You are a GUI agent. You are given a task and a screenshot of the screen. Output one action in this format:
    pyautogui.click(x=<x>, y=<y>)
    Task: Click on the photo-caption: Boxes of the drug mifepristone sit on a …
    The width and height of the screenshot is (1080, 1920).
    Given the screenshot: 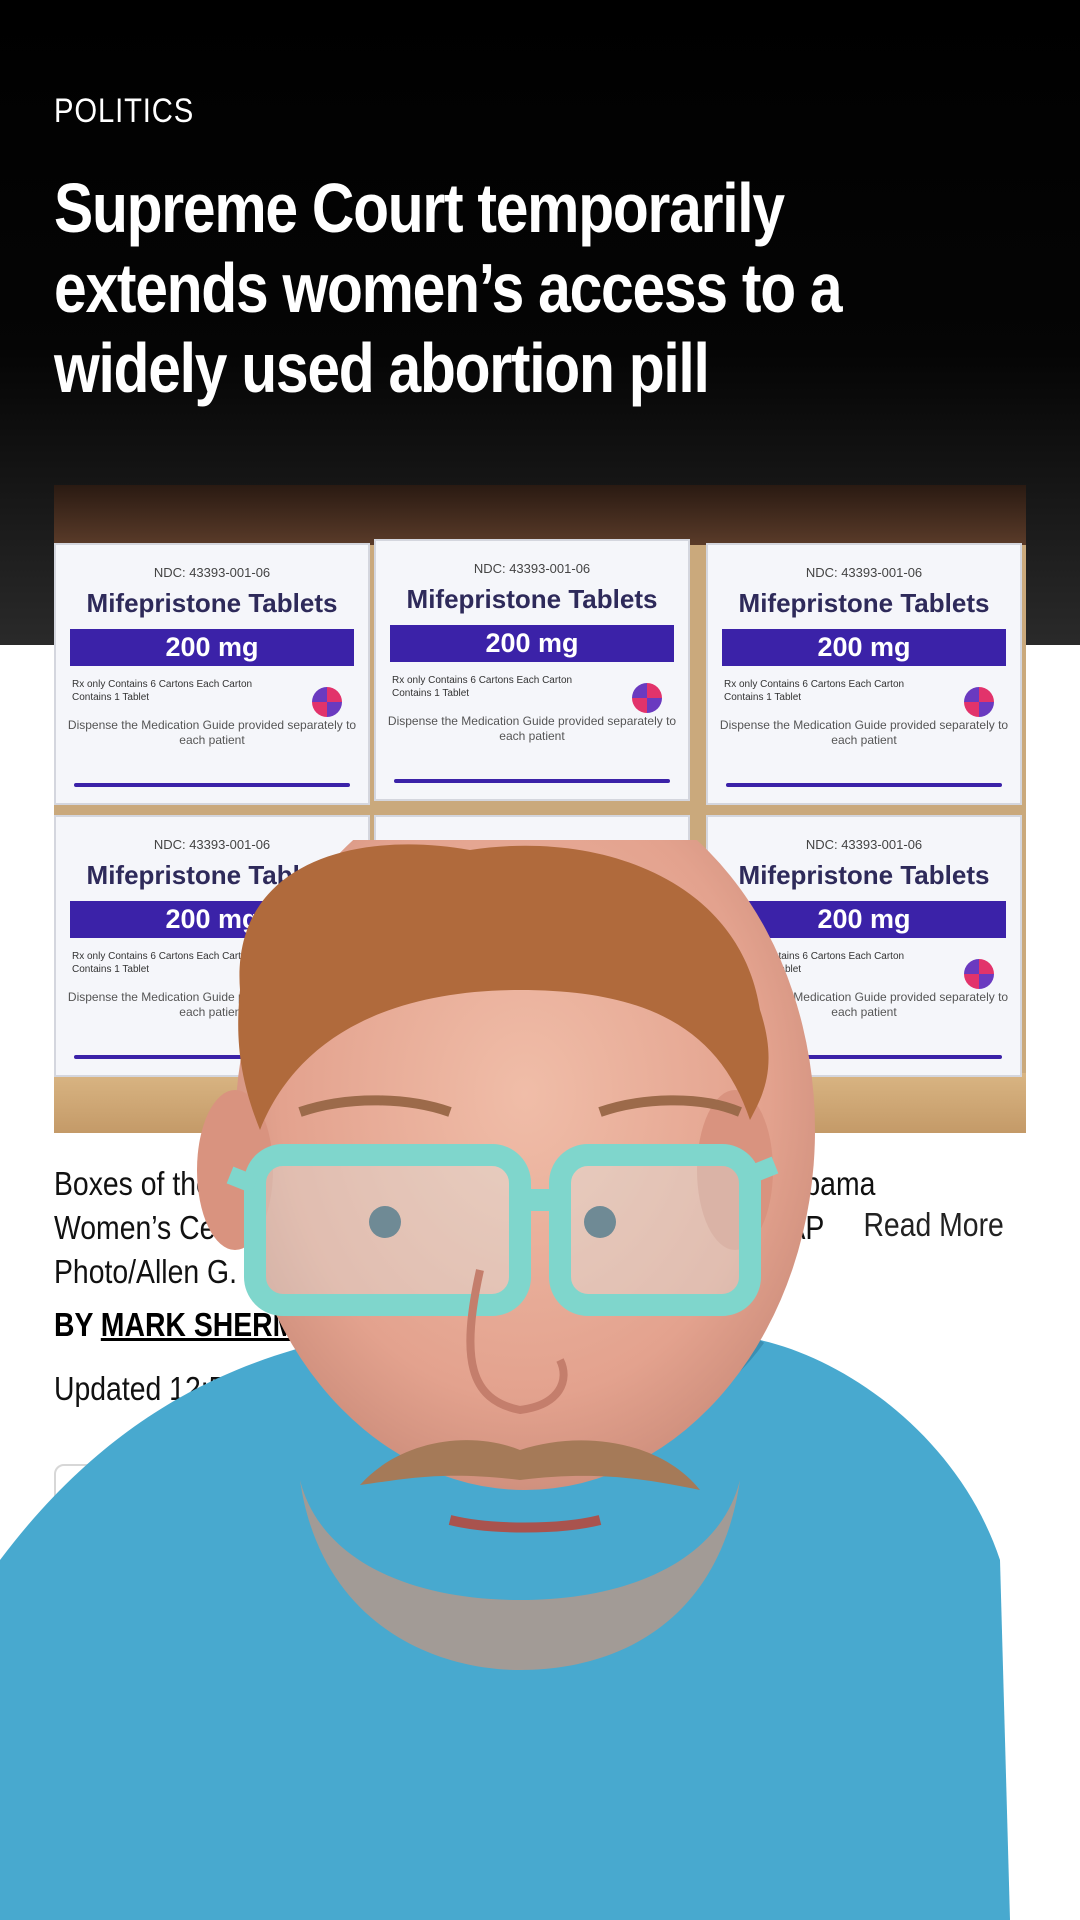 What is the action you would take?
    pyautogui.click(x=465, y=1227)
    